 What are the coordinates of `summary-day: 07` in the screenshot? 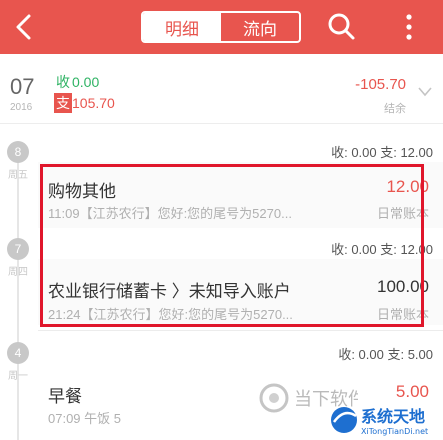 It's located at (22, 86).